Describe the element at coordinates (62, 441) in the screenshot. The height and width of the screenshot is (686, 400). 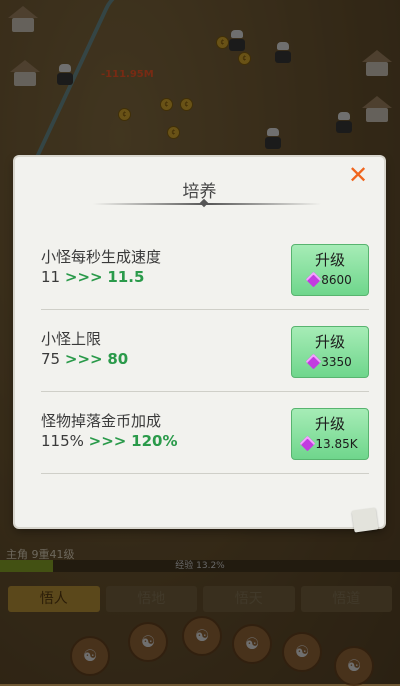
I see `current-value: 115%` at that location.